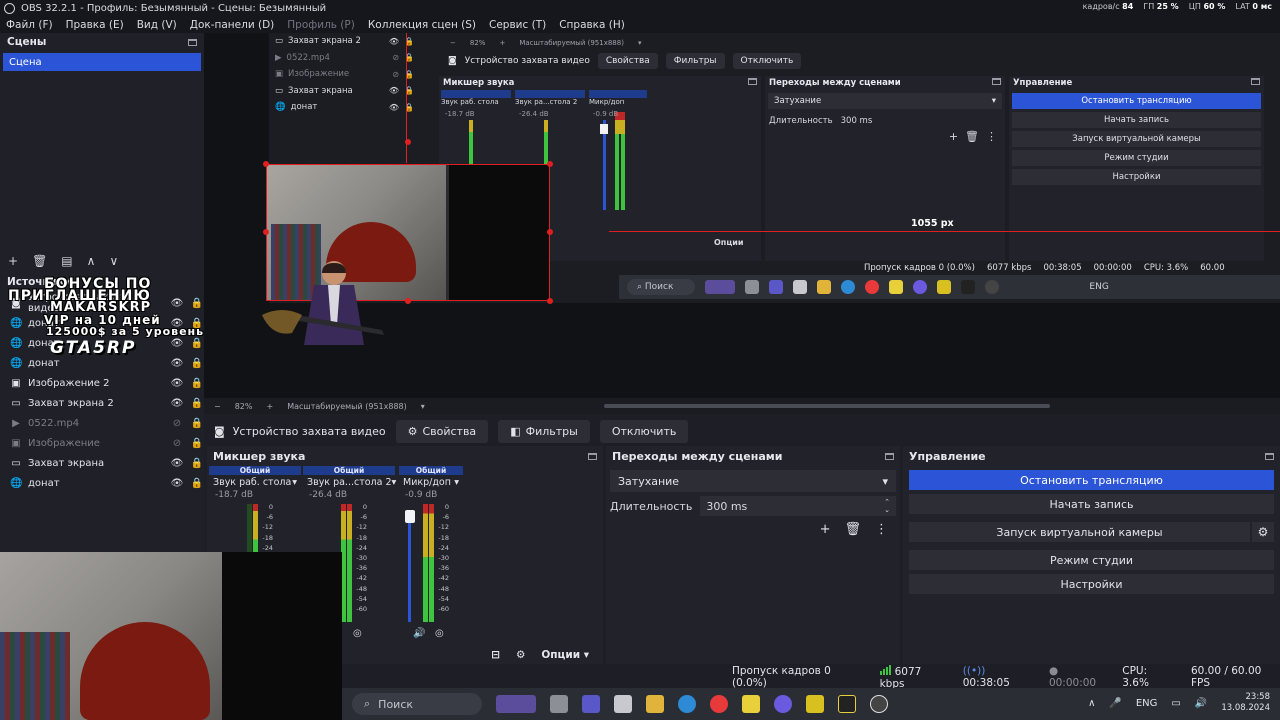 The image size is (1280, 720). I want to click on source-row: ◙ Устройство захвата видео 👁 🔒, so click(102, 303).